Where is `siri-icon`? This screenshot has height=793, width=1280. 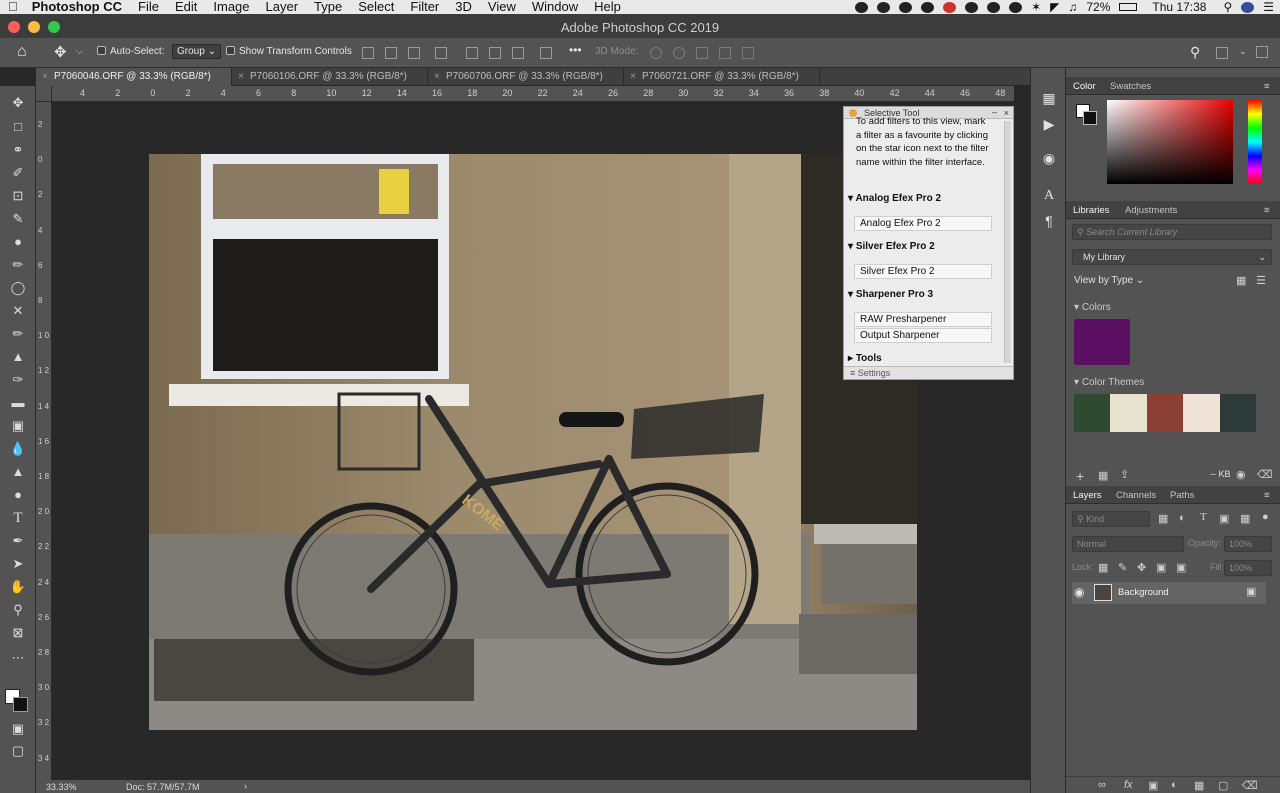 siri-icon is located at coordinates (1248, 7).